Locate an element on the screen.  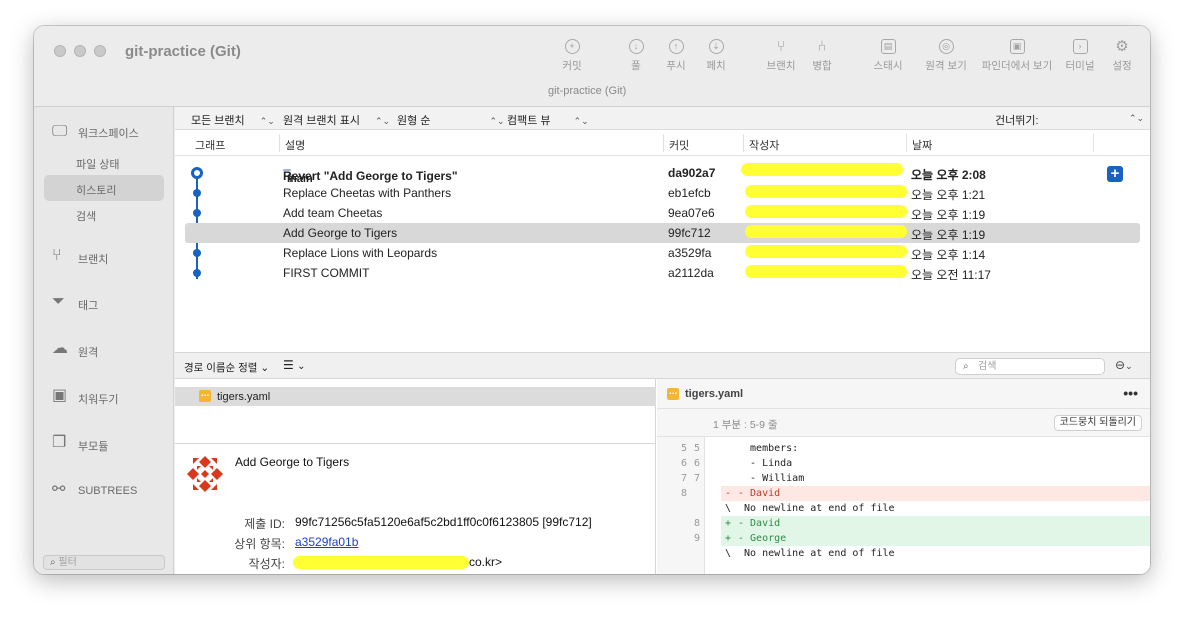
col-graph: 그래프 is located at coordinates (210, 145).